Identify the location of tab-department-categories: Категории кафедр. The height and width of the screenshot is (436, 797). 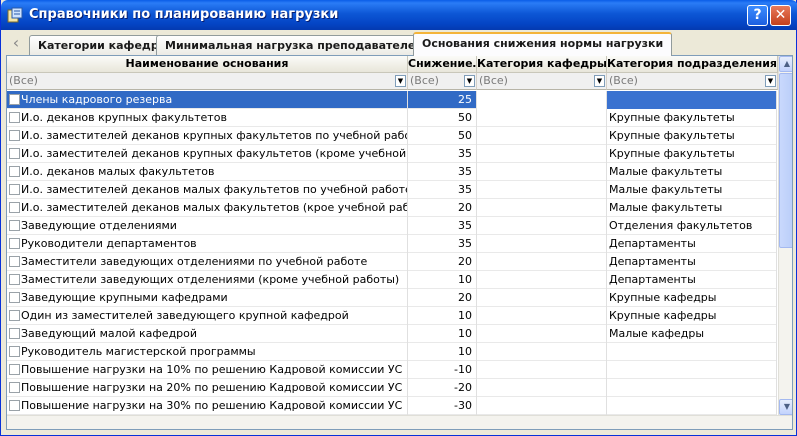
(98, 45).